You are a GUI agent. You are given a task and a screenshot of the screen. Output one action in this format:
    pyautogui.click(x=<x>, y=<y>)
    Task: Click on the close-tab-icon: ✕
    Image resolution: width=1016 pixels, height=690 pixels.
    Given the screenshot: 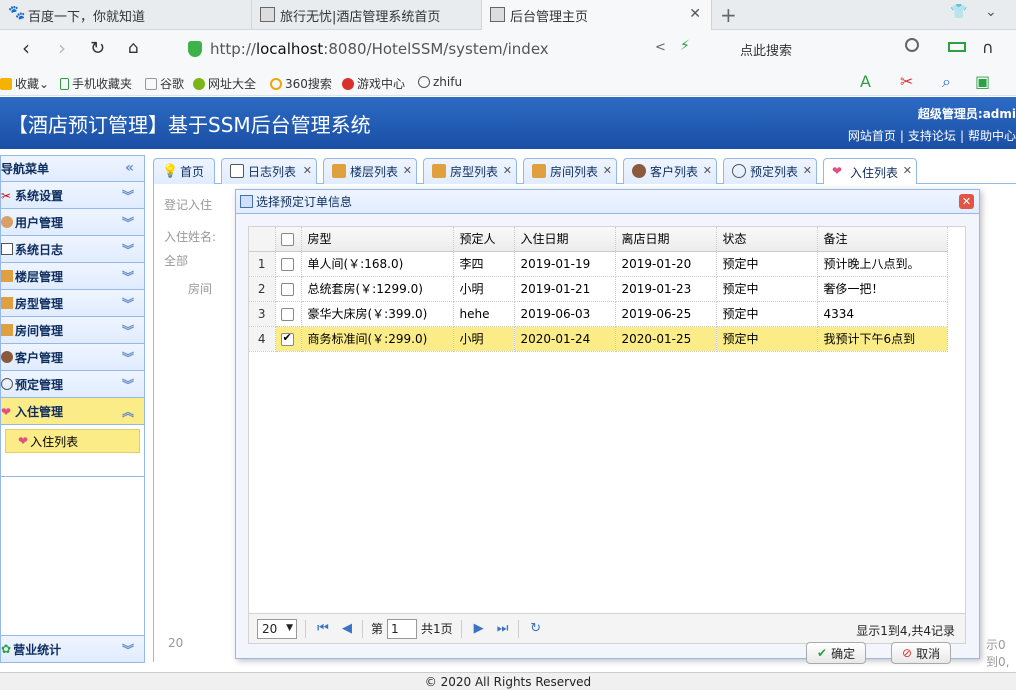 What is the action you would take?
    pyautogui.click(x=695, y=14)
    